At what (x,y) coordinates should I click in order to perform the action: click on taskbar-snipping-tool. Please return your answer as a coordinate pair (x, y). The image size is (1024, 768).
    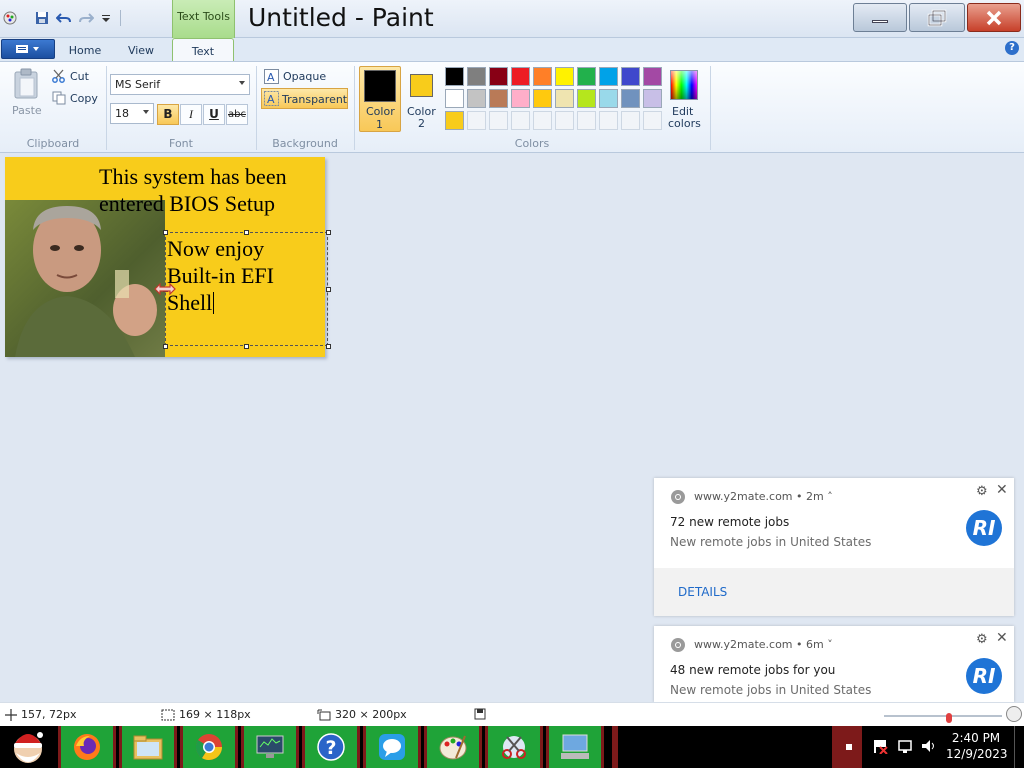
    Looking at the image, I should click on (514, 747).